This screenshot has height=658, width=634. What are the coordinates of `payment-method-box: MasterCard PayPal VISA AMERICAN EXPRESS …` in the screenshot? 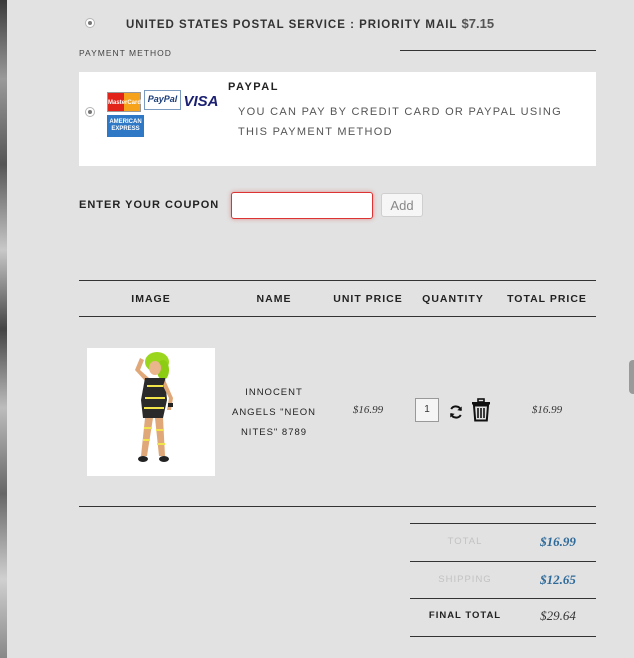 It's located at (337, 119).